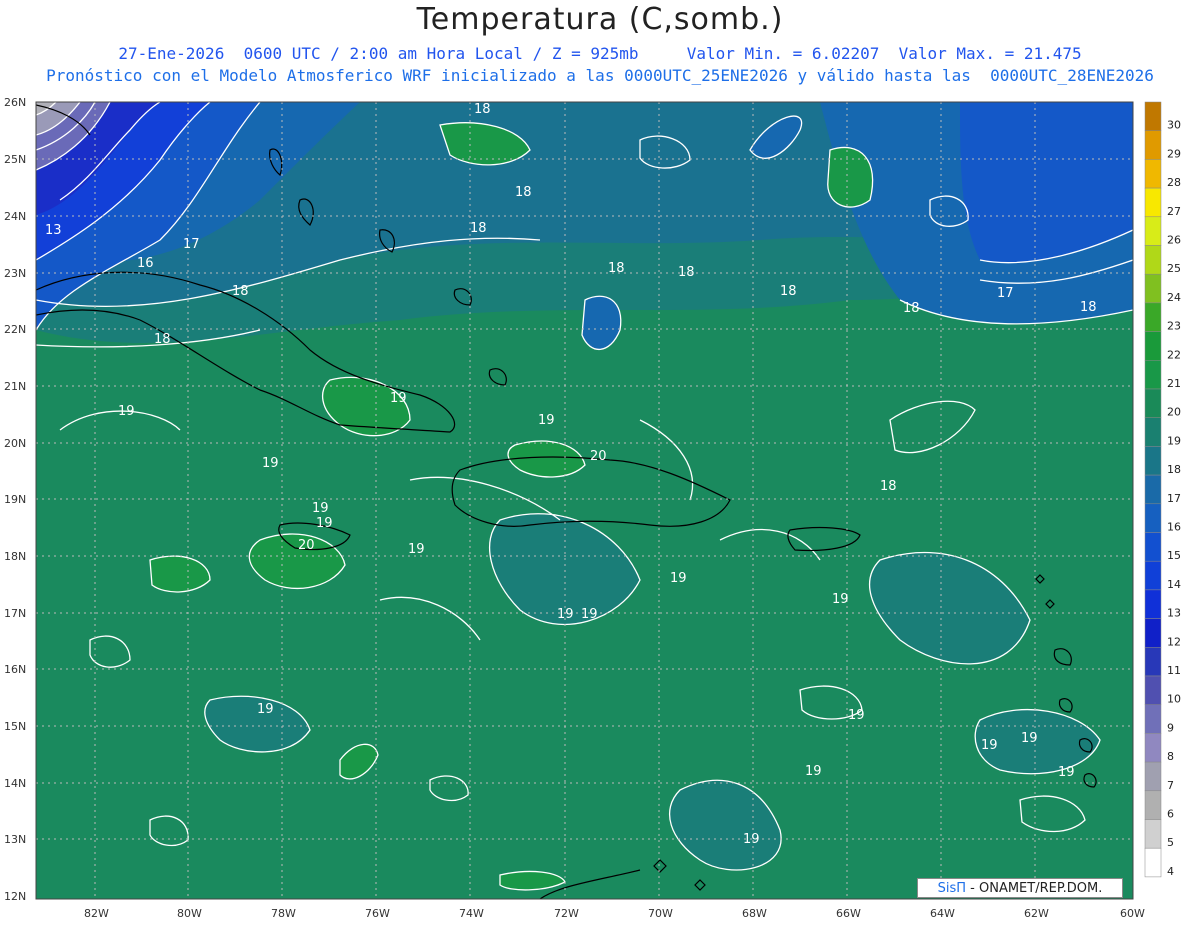 This screenshot has height=927, width=1200. Describe the element at coordinates (1034, 888) in the screenshot. I see `credit-text: - ONAMET/REP.DOM.` at that location.